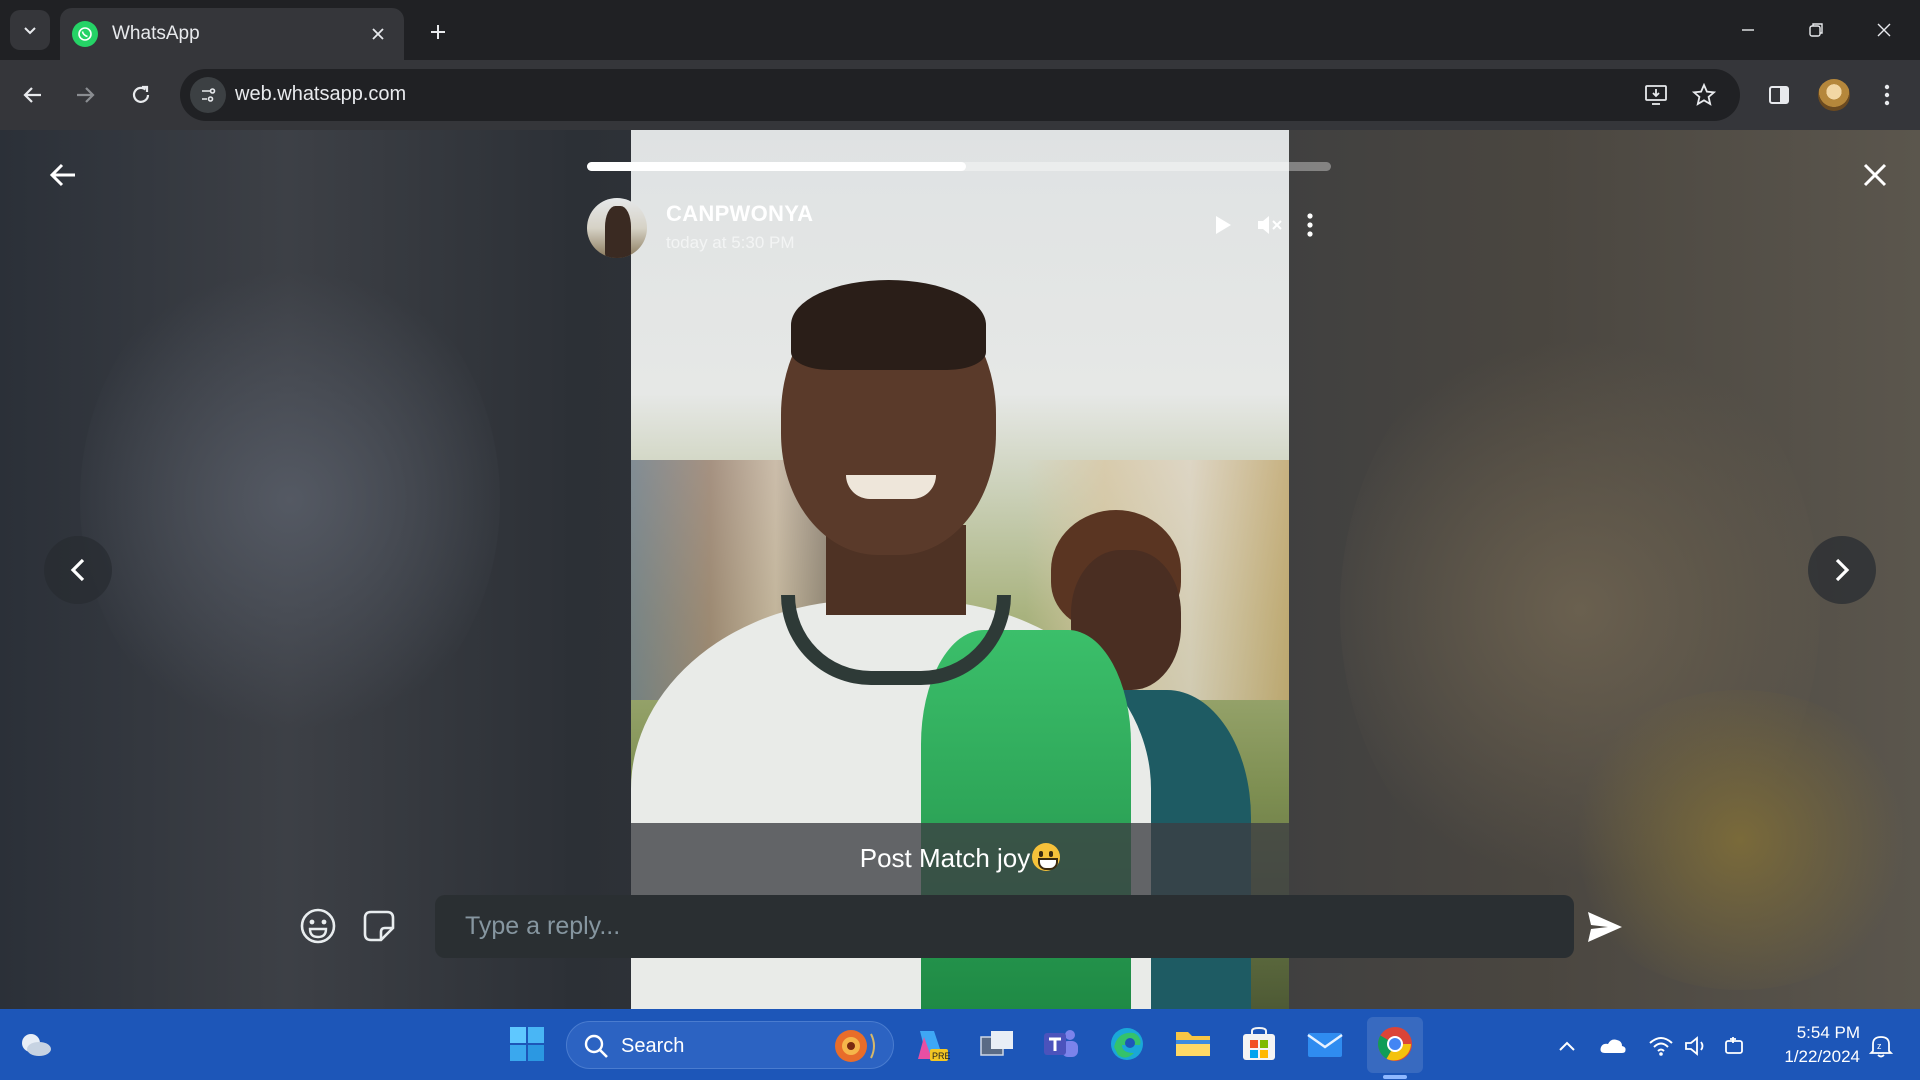 This screenshot has width=1920, height=1080. I want to click on profile-avatar, so click(1834, 95).